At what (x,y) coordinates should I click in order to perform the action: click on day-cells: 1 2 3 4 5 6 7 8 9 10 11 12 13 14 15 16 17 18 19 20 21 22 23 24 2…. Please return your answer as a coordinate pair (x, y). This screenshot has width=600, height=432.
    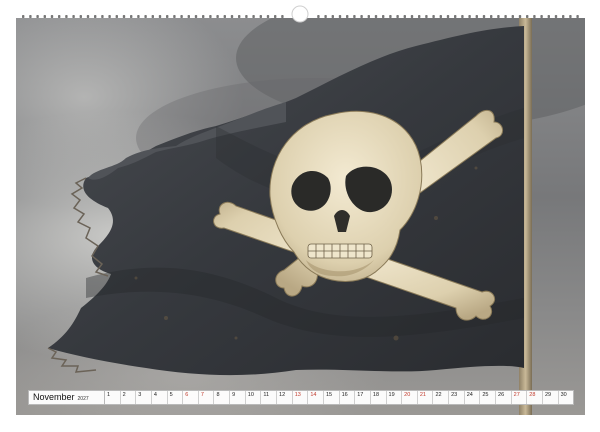
    Looking at the image, I should click on (339, 397).